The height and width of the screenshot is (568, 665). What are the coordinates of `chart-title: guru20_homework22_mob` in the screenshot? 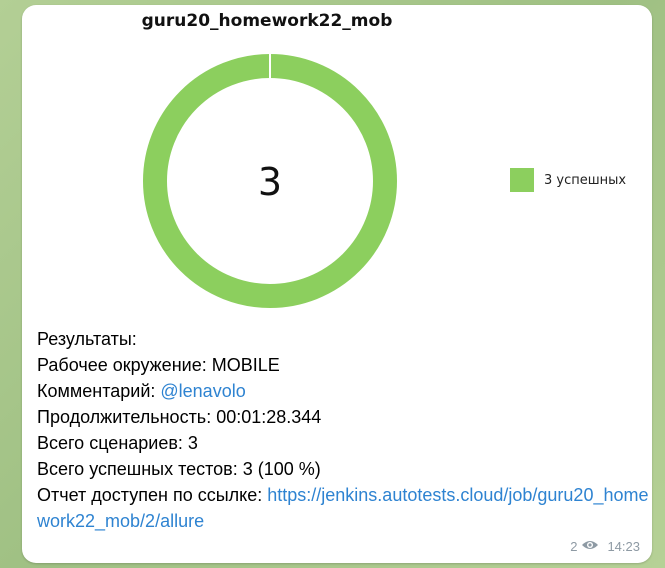 It's located at (267, 21).